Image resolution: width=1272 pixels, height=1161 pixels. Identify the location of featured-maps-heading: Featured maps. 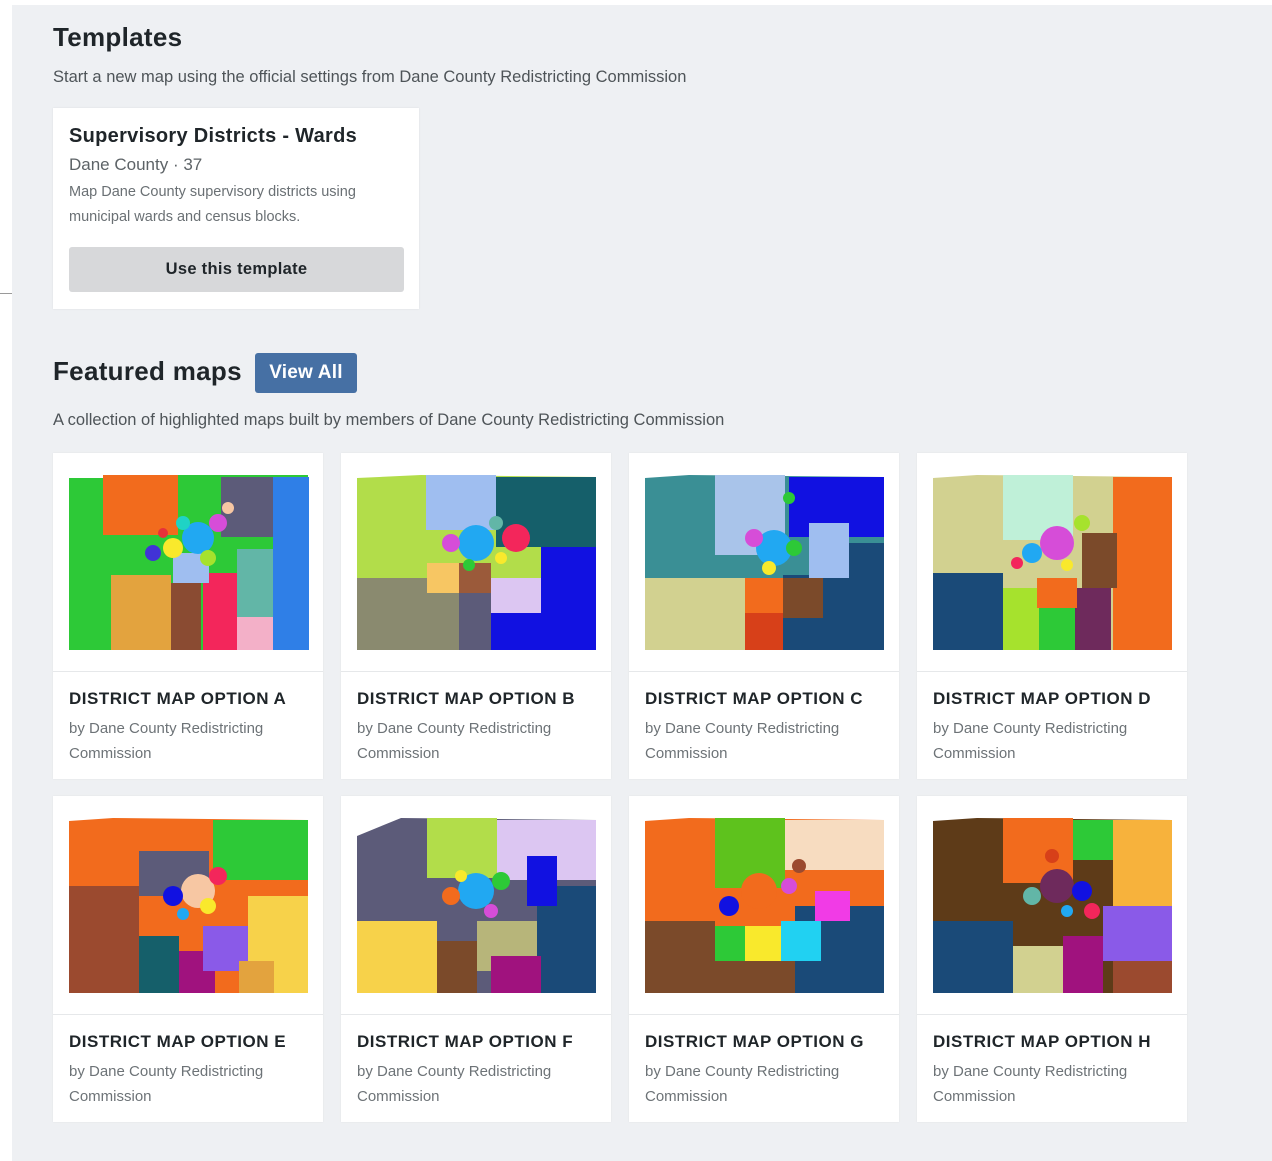
(147, 371).